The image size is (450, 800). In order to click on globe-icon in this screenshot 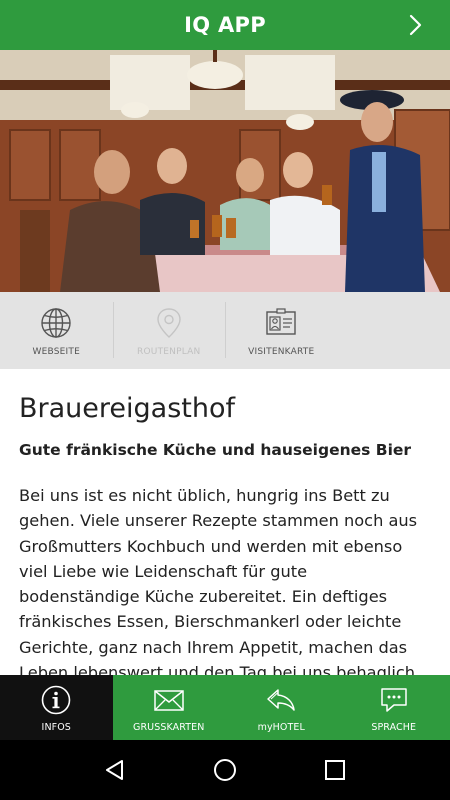, I will do `click(56, 323)`.